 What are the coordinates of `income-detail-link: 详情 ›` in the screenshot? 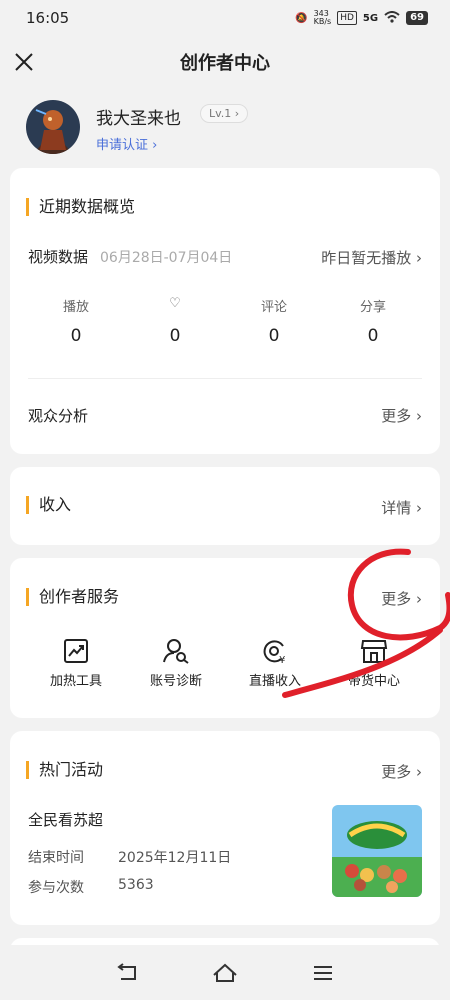 It's located at (401, 507).